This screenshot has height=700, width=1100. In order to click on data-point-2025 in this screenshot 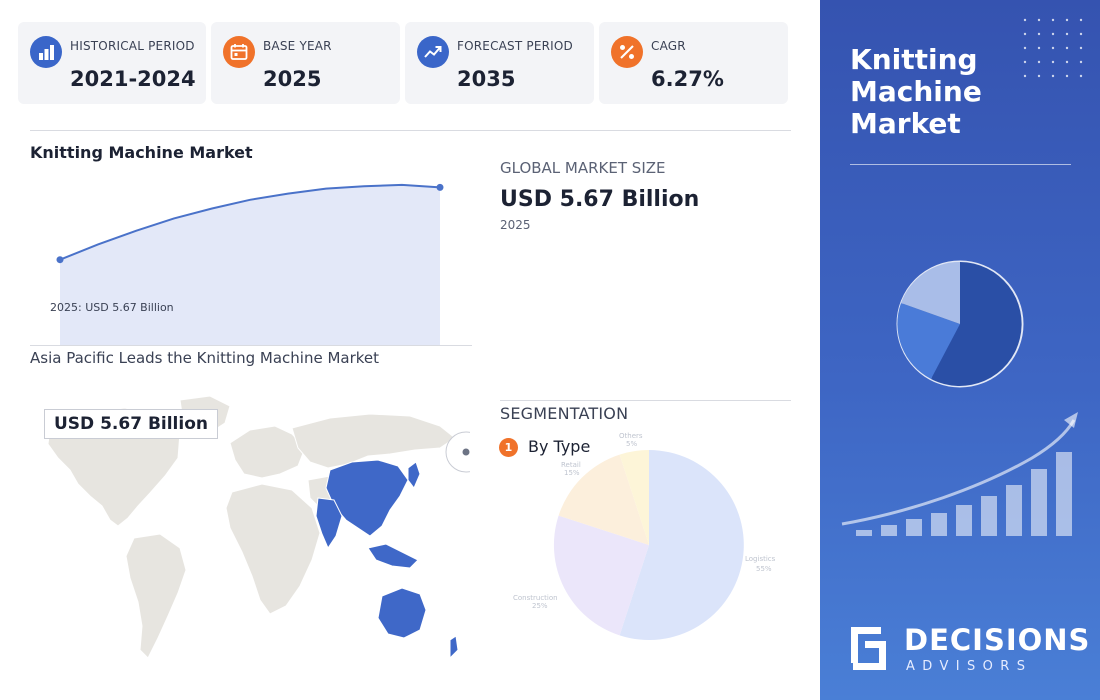, I will do `click(60, 260)`.